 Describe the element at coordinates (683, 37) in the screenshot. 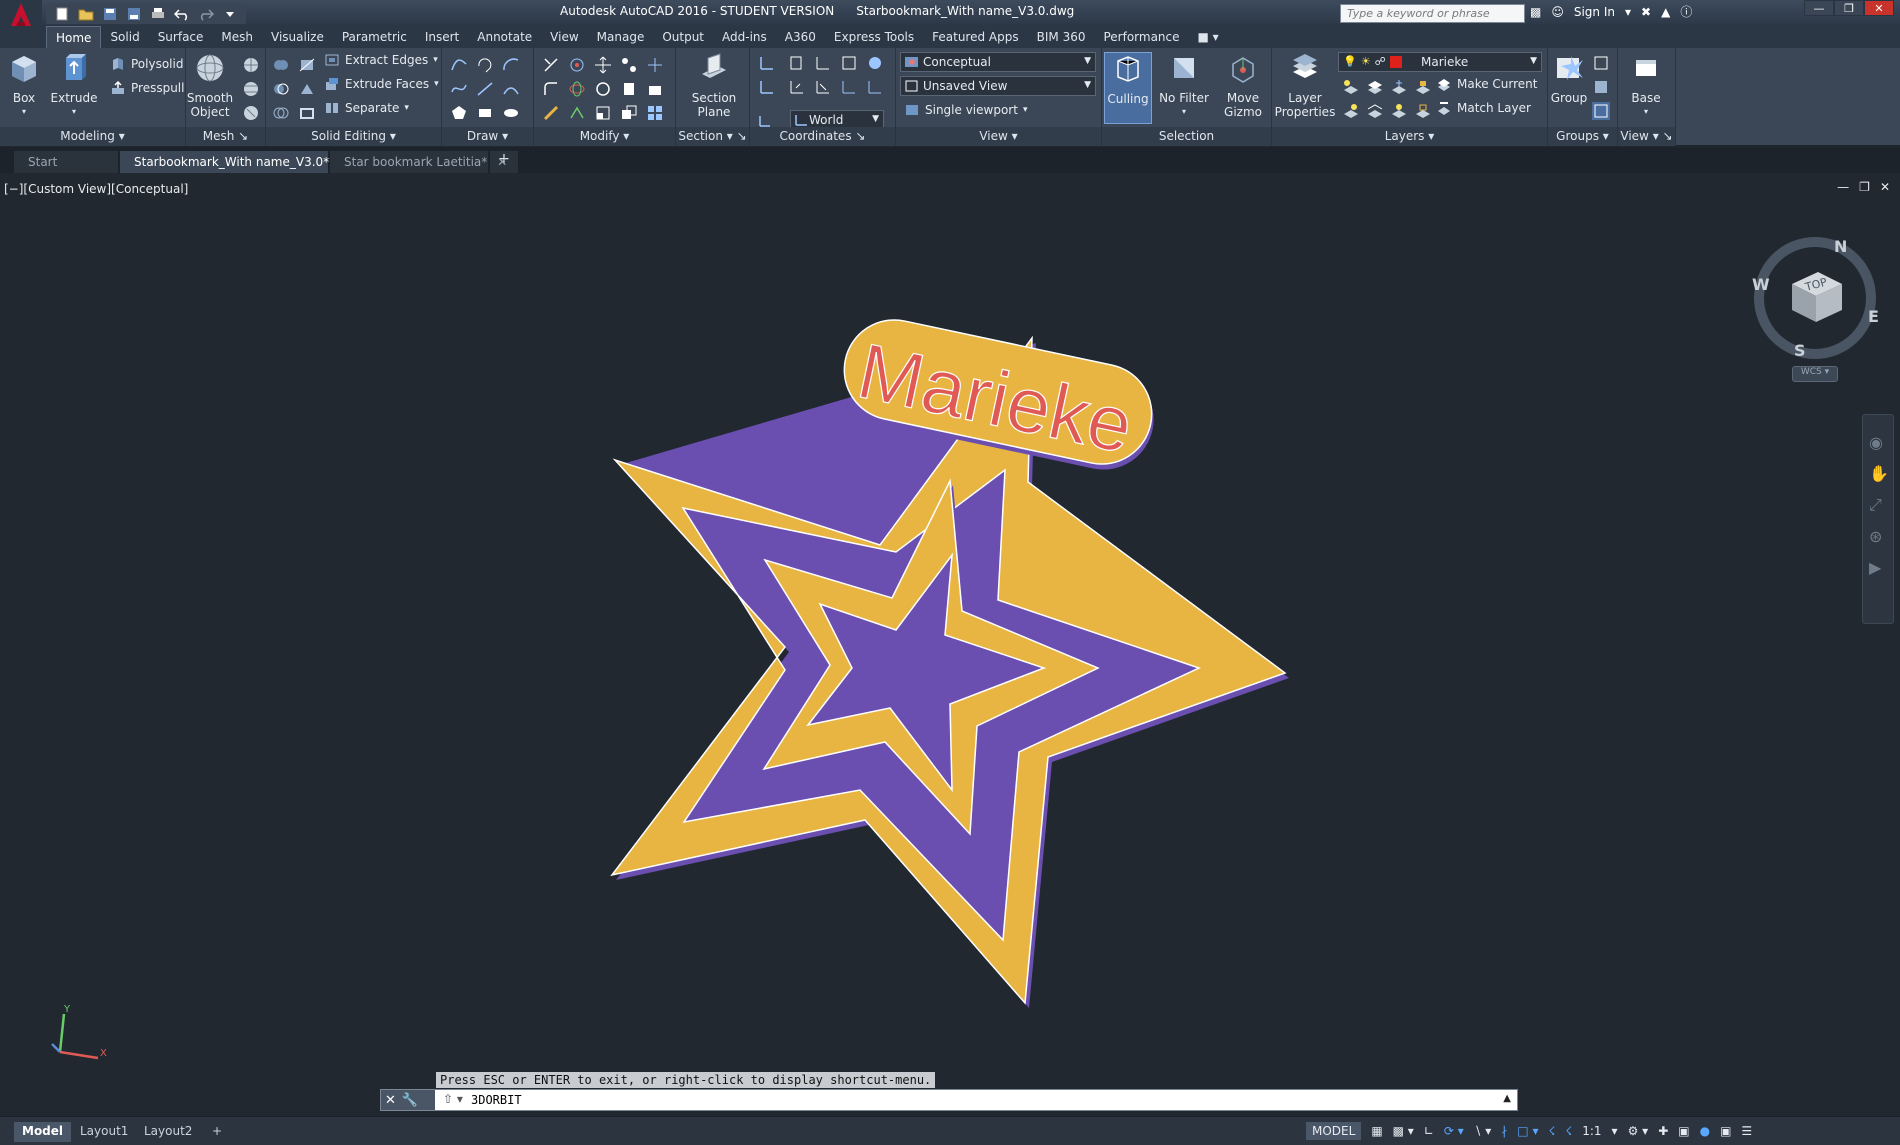

I see `ribbon-tab-output: Output` at that location.